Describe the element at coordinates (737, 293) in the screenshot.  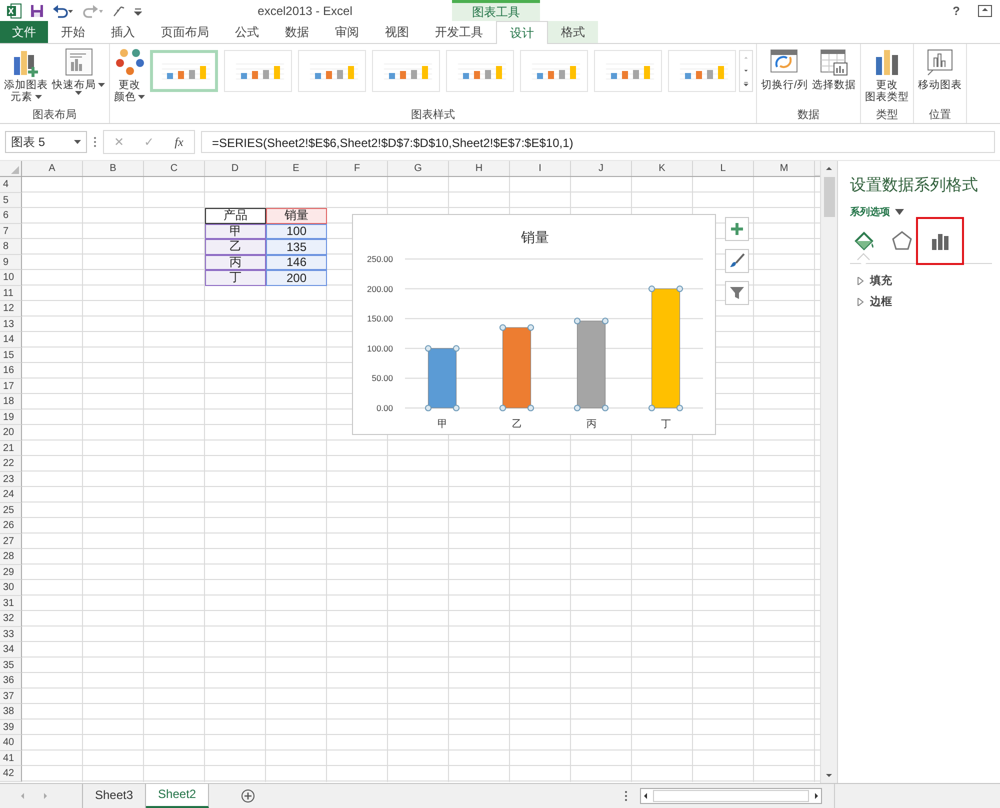
I see `chart-filters-button` at that location.